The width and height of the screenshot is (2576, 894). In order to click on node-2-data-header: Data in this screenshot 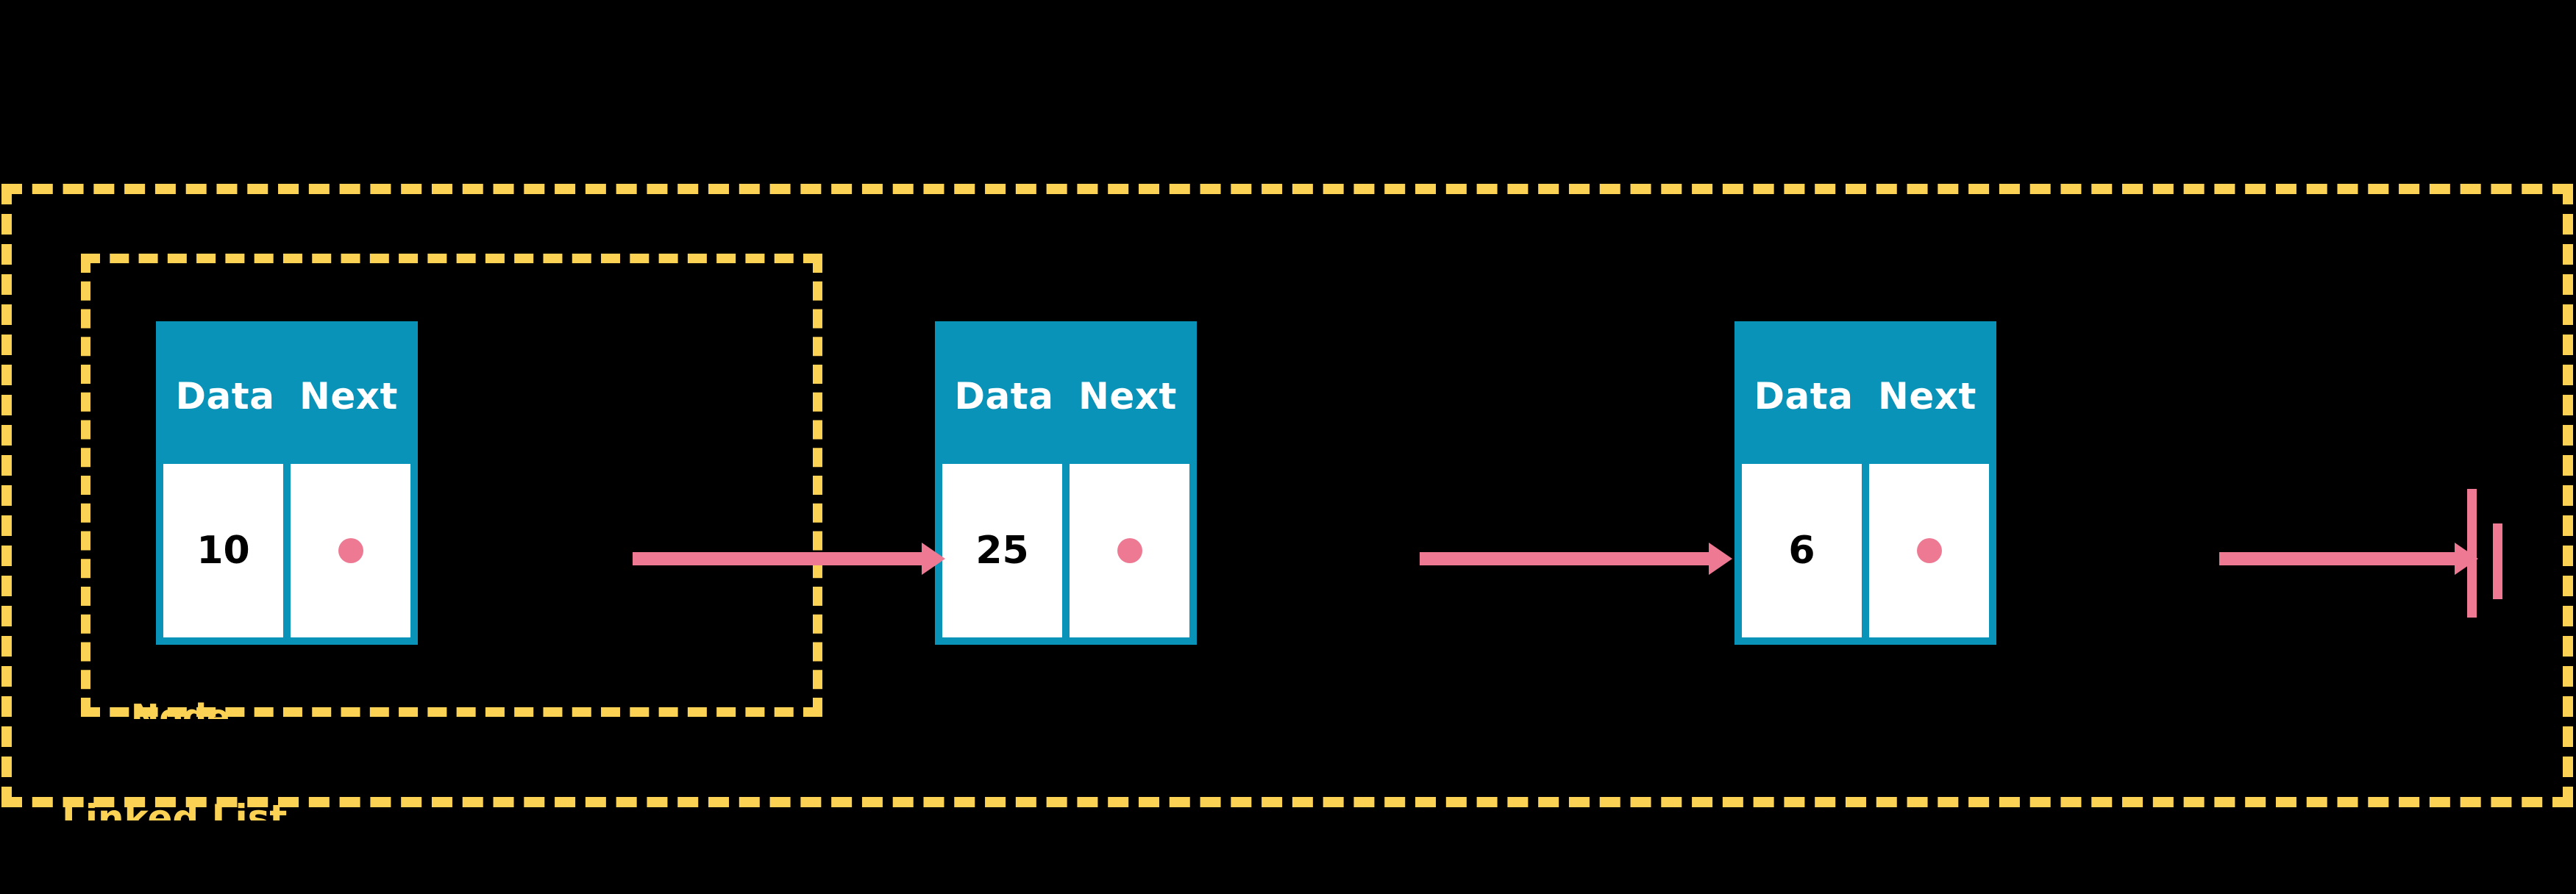, I will do `click(1004, 396)`.